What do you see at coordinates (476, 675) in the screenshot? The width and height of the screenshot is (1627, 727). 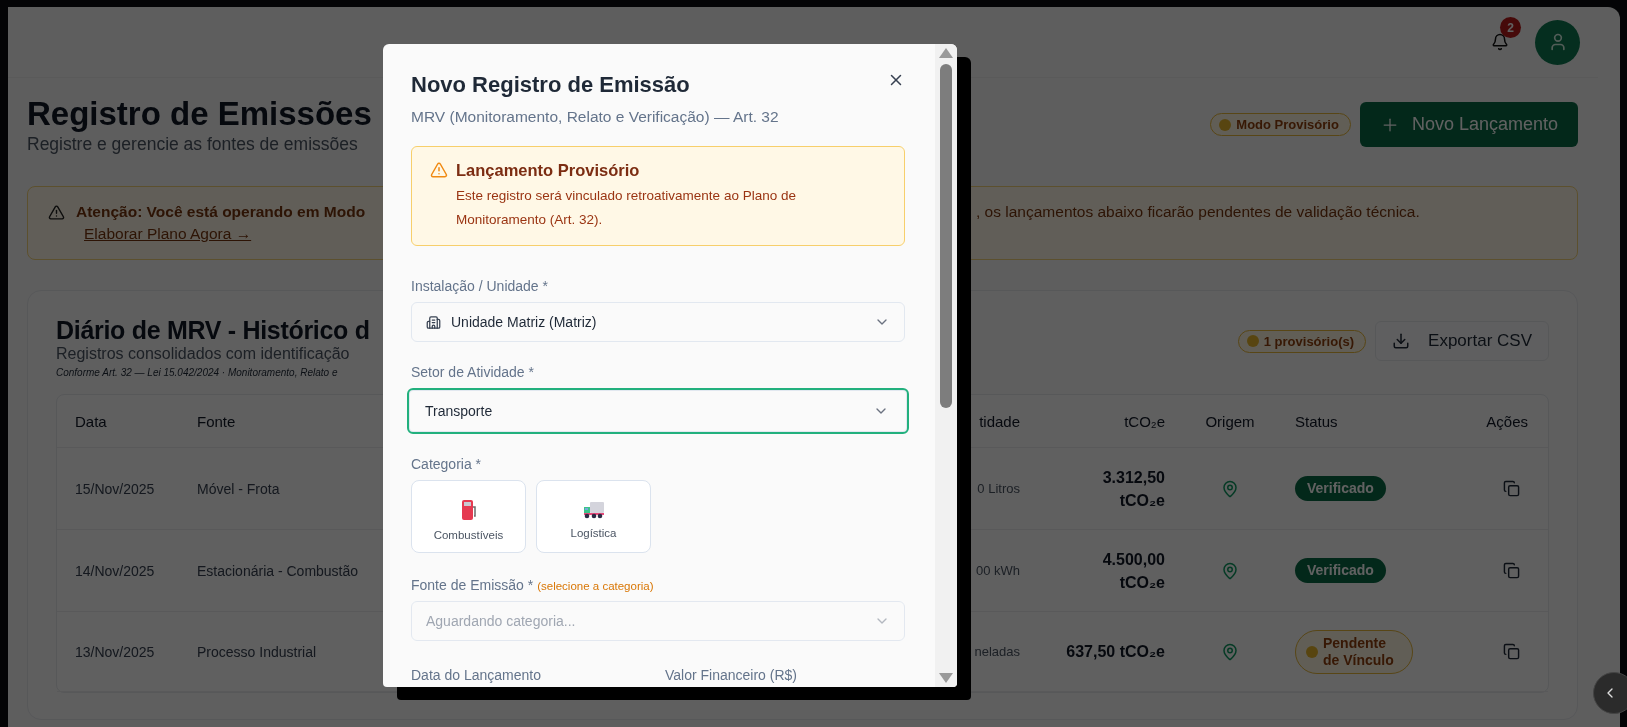 I see `field-label: Data do Lançamento` at bounding box center [476, 675].